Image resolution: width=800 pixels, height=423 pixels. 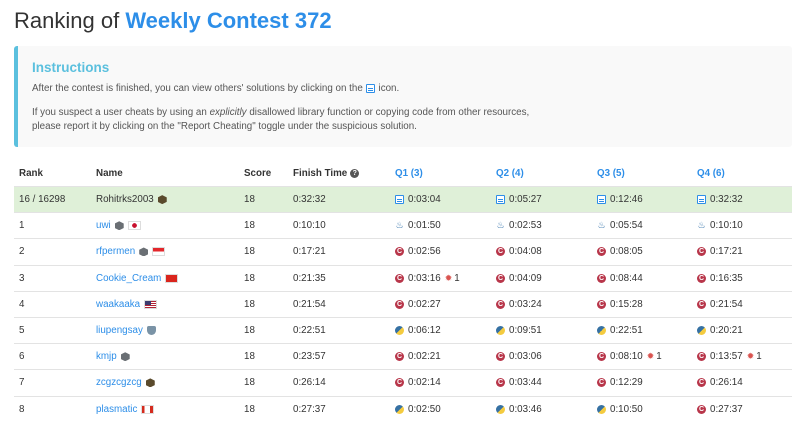 I want to click on header-q1: Q1 (3), so click(x=409, y=173).